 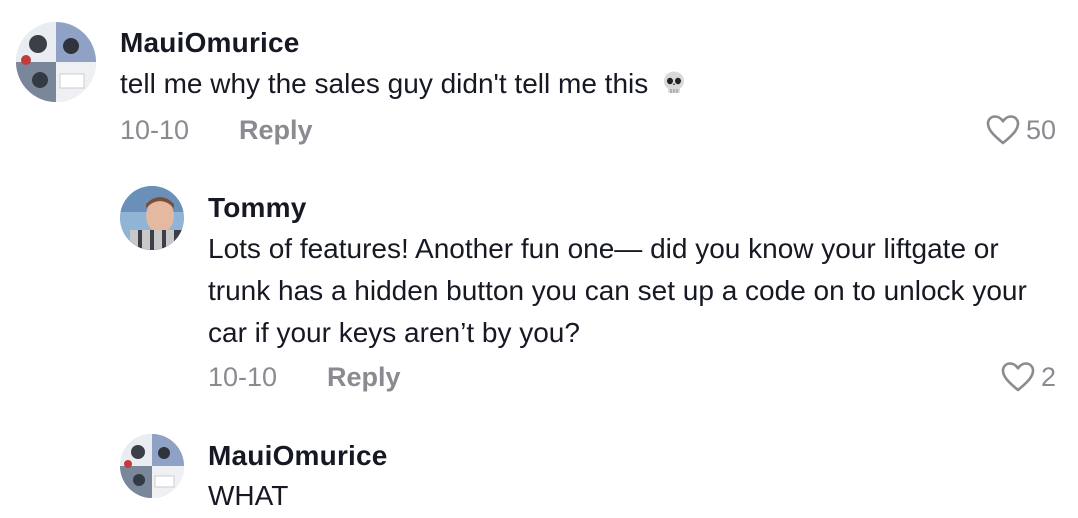 I want to click on like-button: 2, so click(x=1028, y=377).